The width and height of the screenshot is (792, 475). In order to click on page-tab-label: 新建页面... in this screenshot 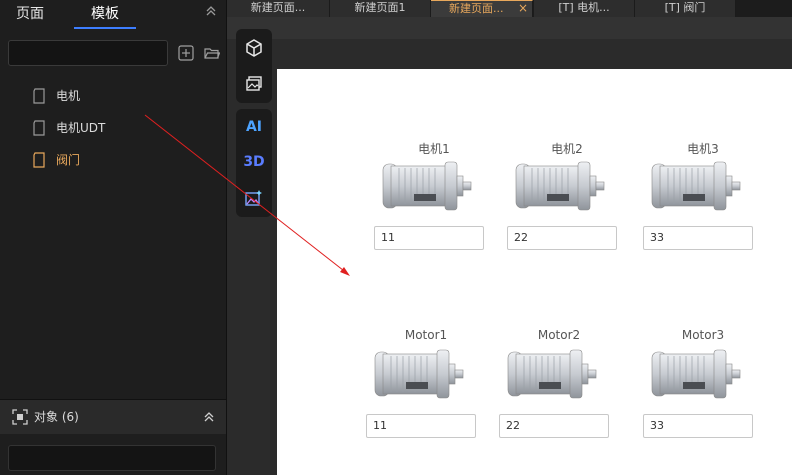, I will do `click(476, 8)`.